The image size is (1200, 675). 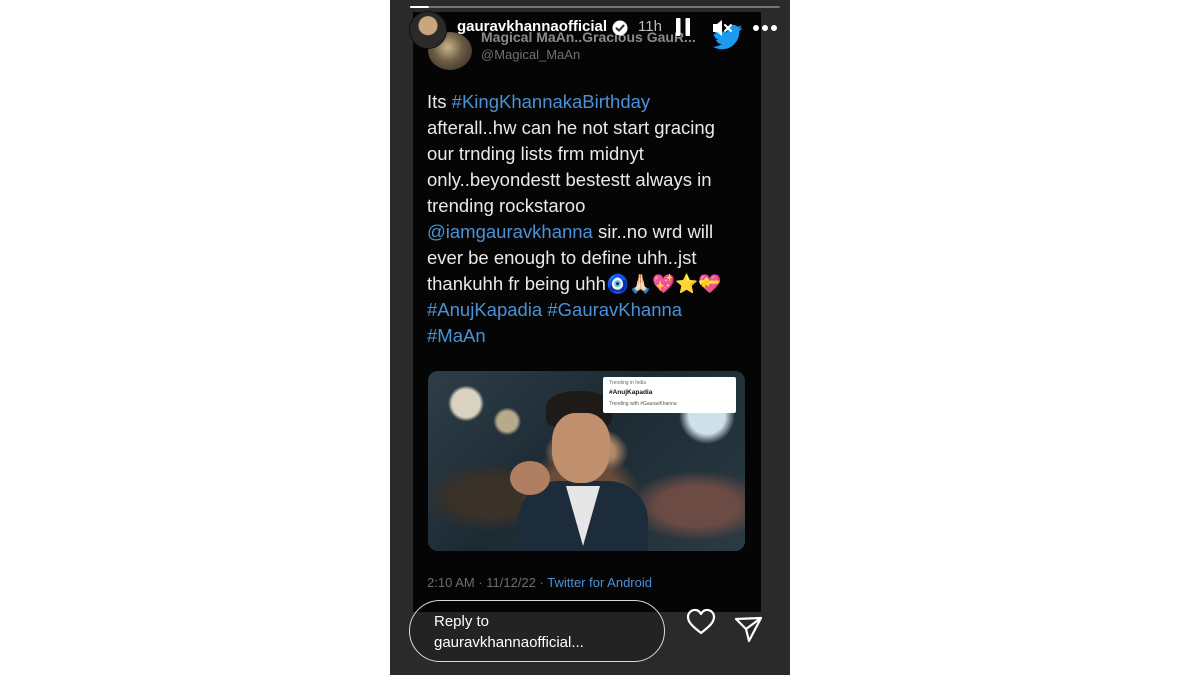 What do you see at coordinates (650, 26) in the screenshot?
I see `story-time: 11h` at bounding box center [650, 26].